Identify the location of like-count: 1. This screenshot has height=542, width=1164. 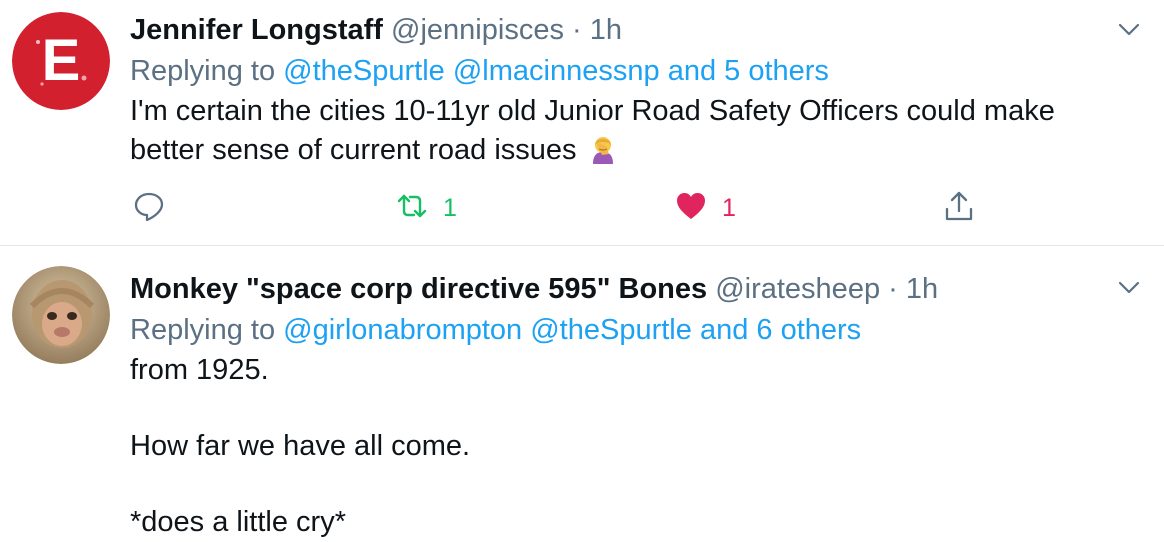
(729, 207).